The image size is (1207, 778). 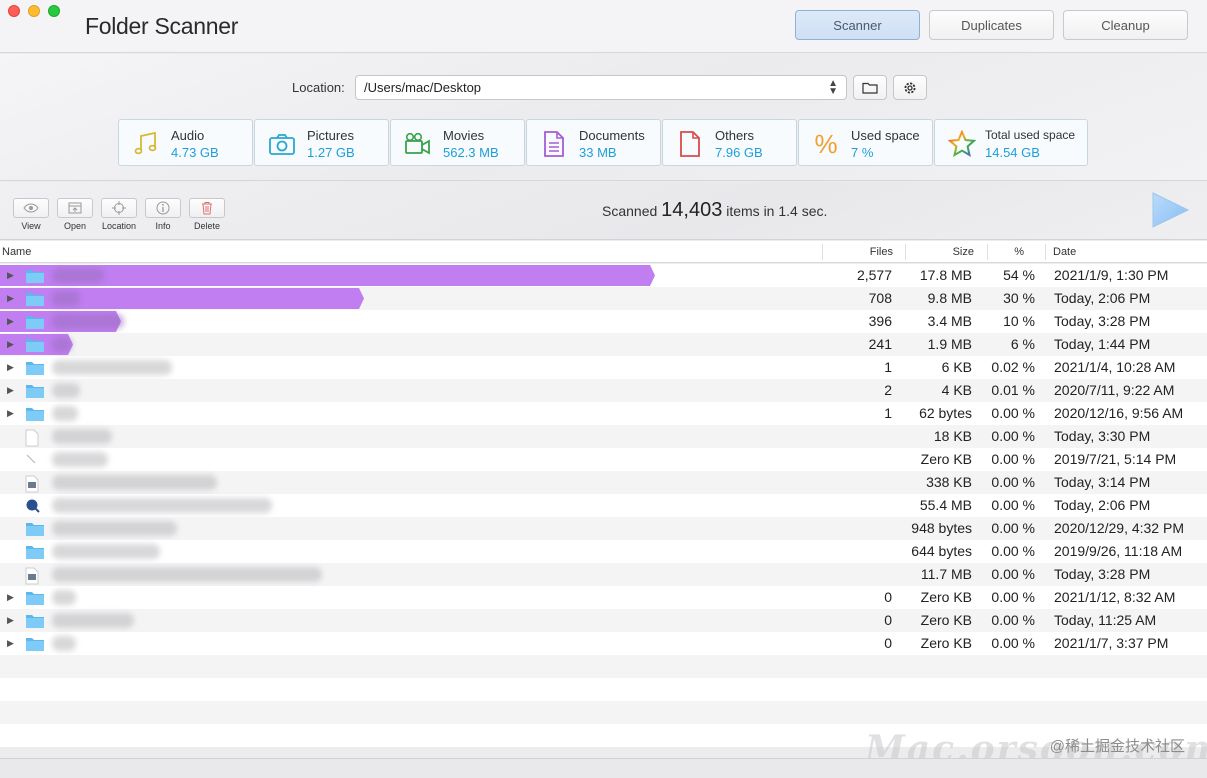 What do you see at coordinates (603, 574) in the screenshot?
I see `table-row: 11.7 MB 0.00 % Today, 3:28 PM` at bounding box center [603, 574].